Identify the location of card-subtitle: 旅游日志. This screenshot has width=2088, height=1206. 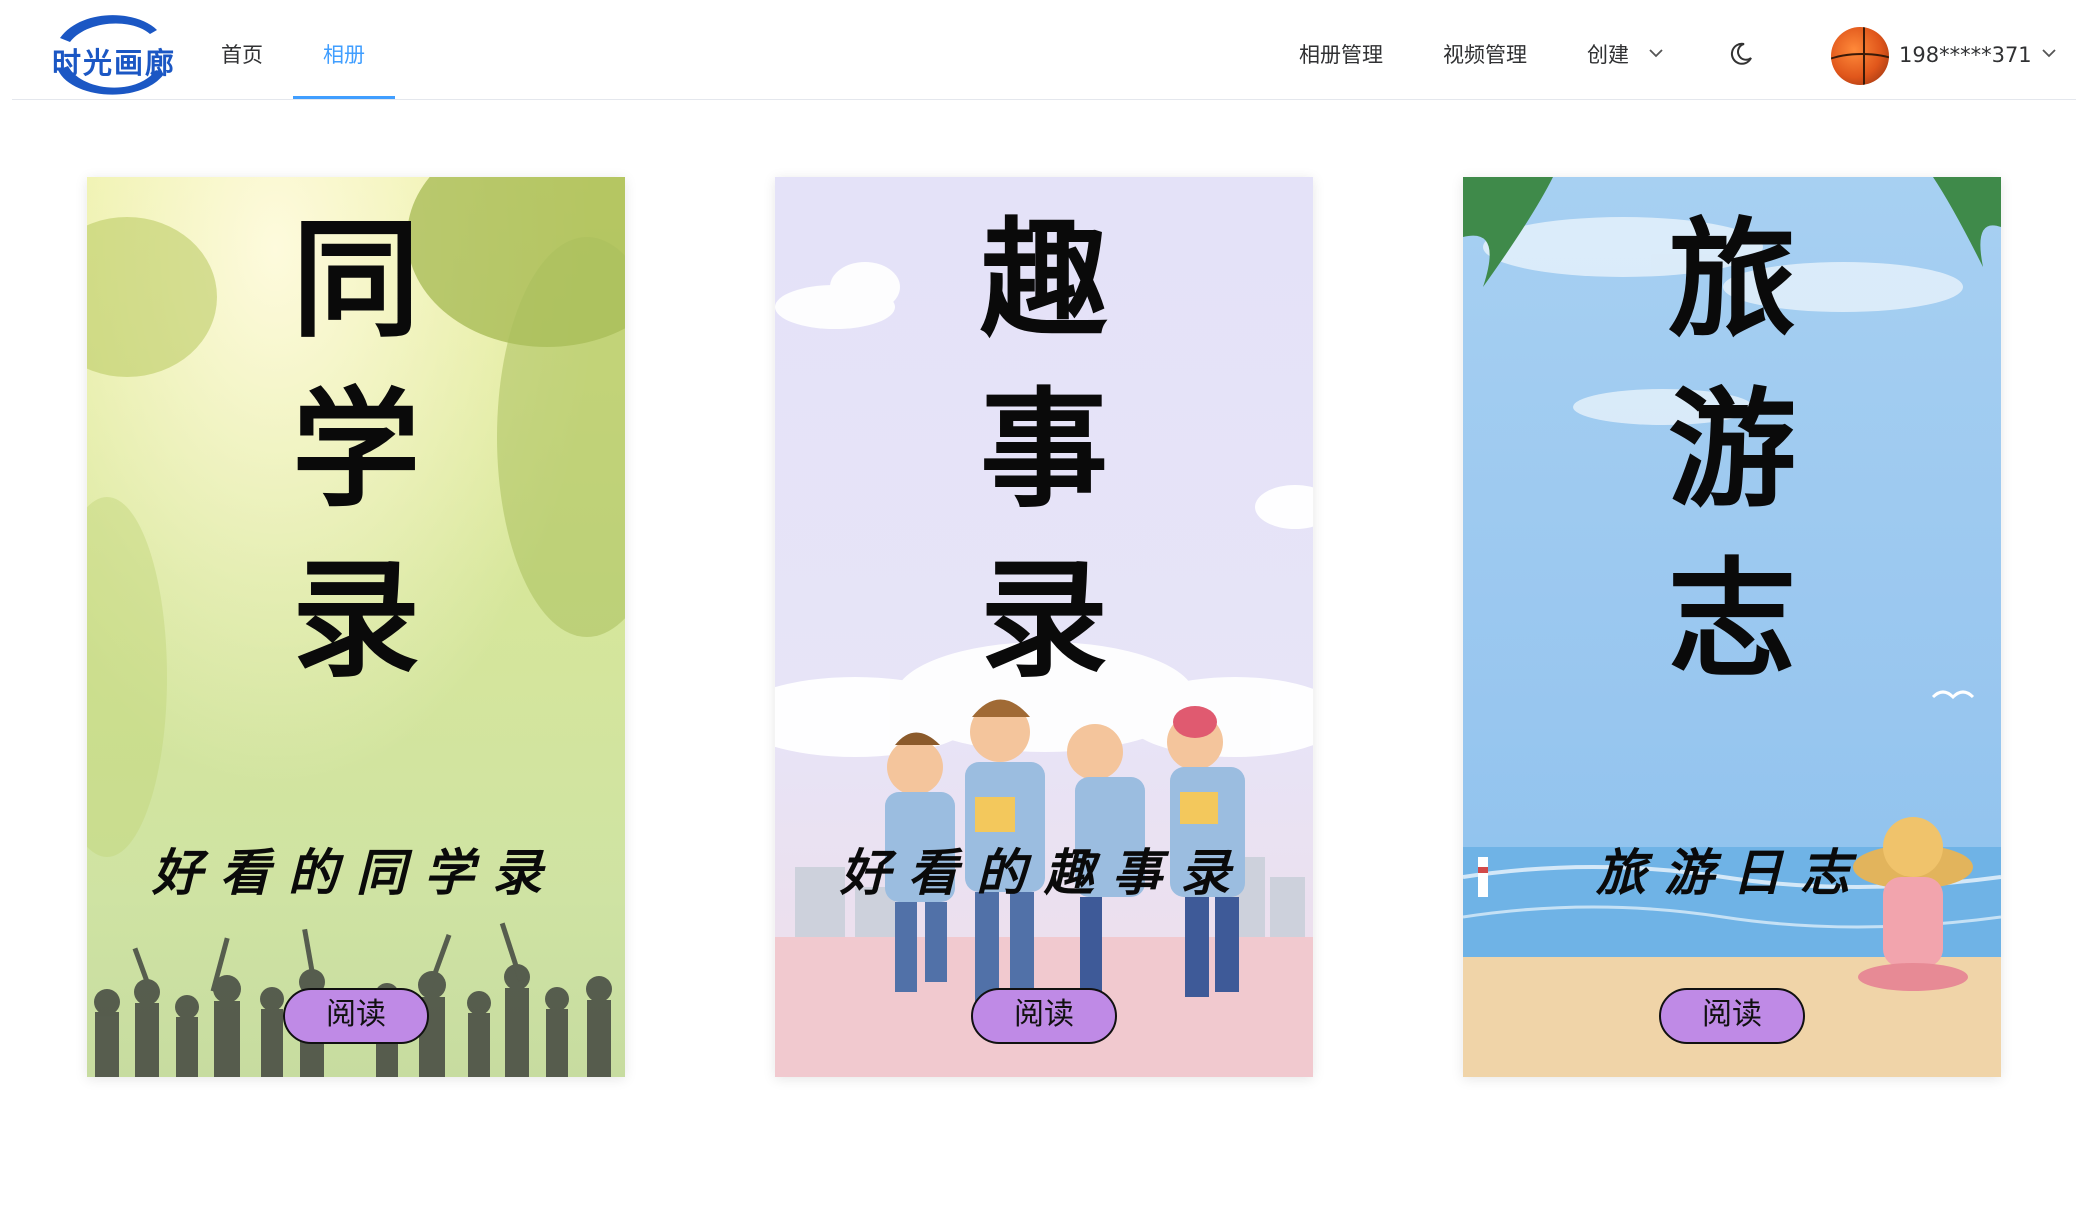
(1732, 872).